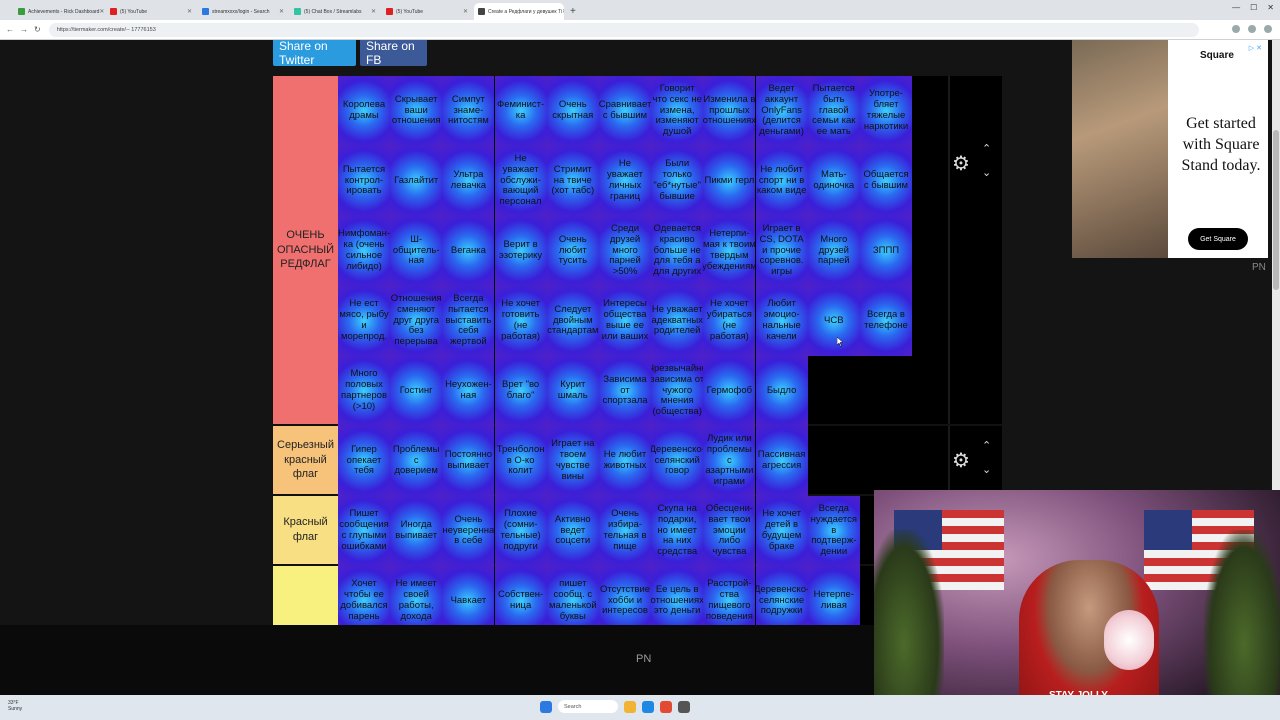 The height and width of the screenshot is (720, 1280). What do you see at coordinates (729, 181) in the screenshot?
I see `tier-item: Пикми герл` at bounding box center [729, 181].